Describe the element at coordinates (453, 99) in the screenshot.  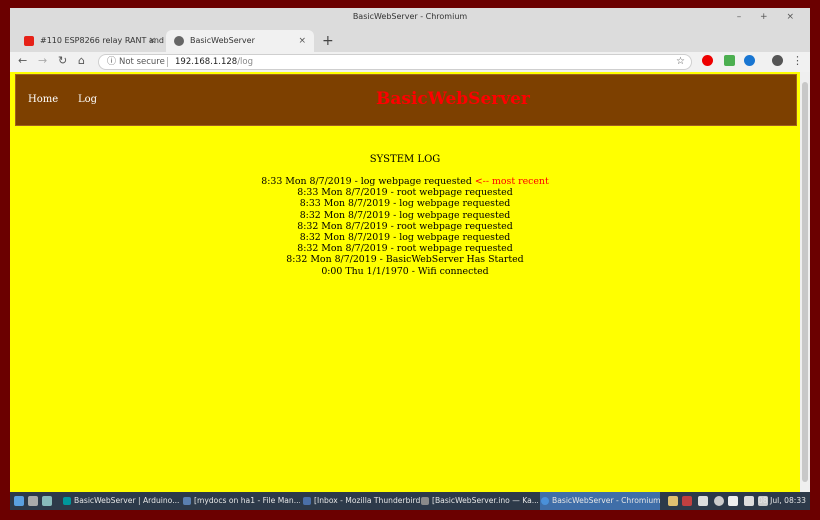
I see `site-title: BasicWebServer` at that location.